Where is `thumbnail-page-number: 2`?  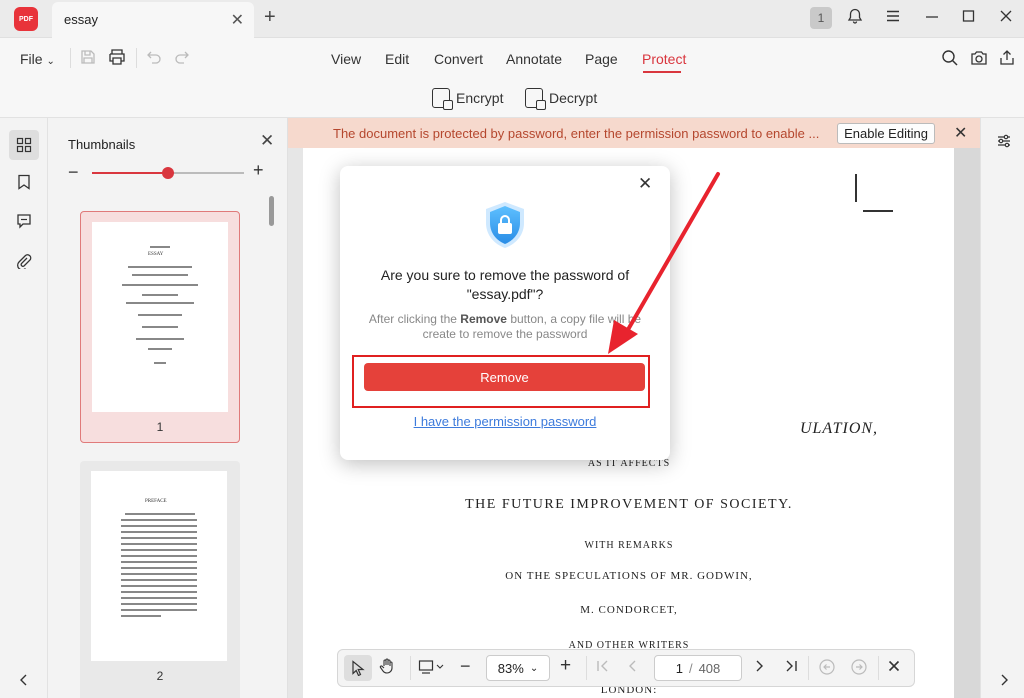
thumbnail-page-number: 2 is located at coordinates (160, 676).